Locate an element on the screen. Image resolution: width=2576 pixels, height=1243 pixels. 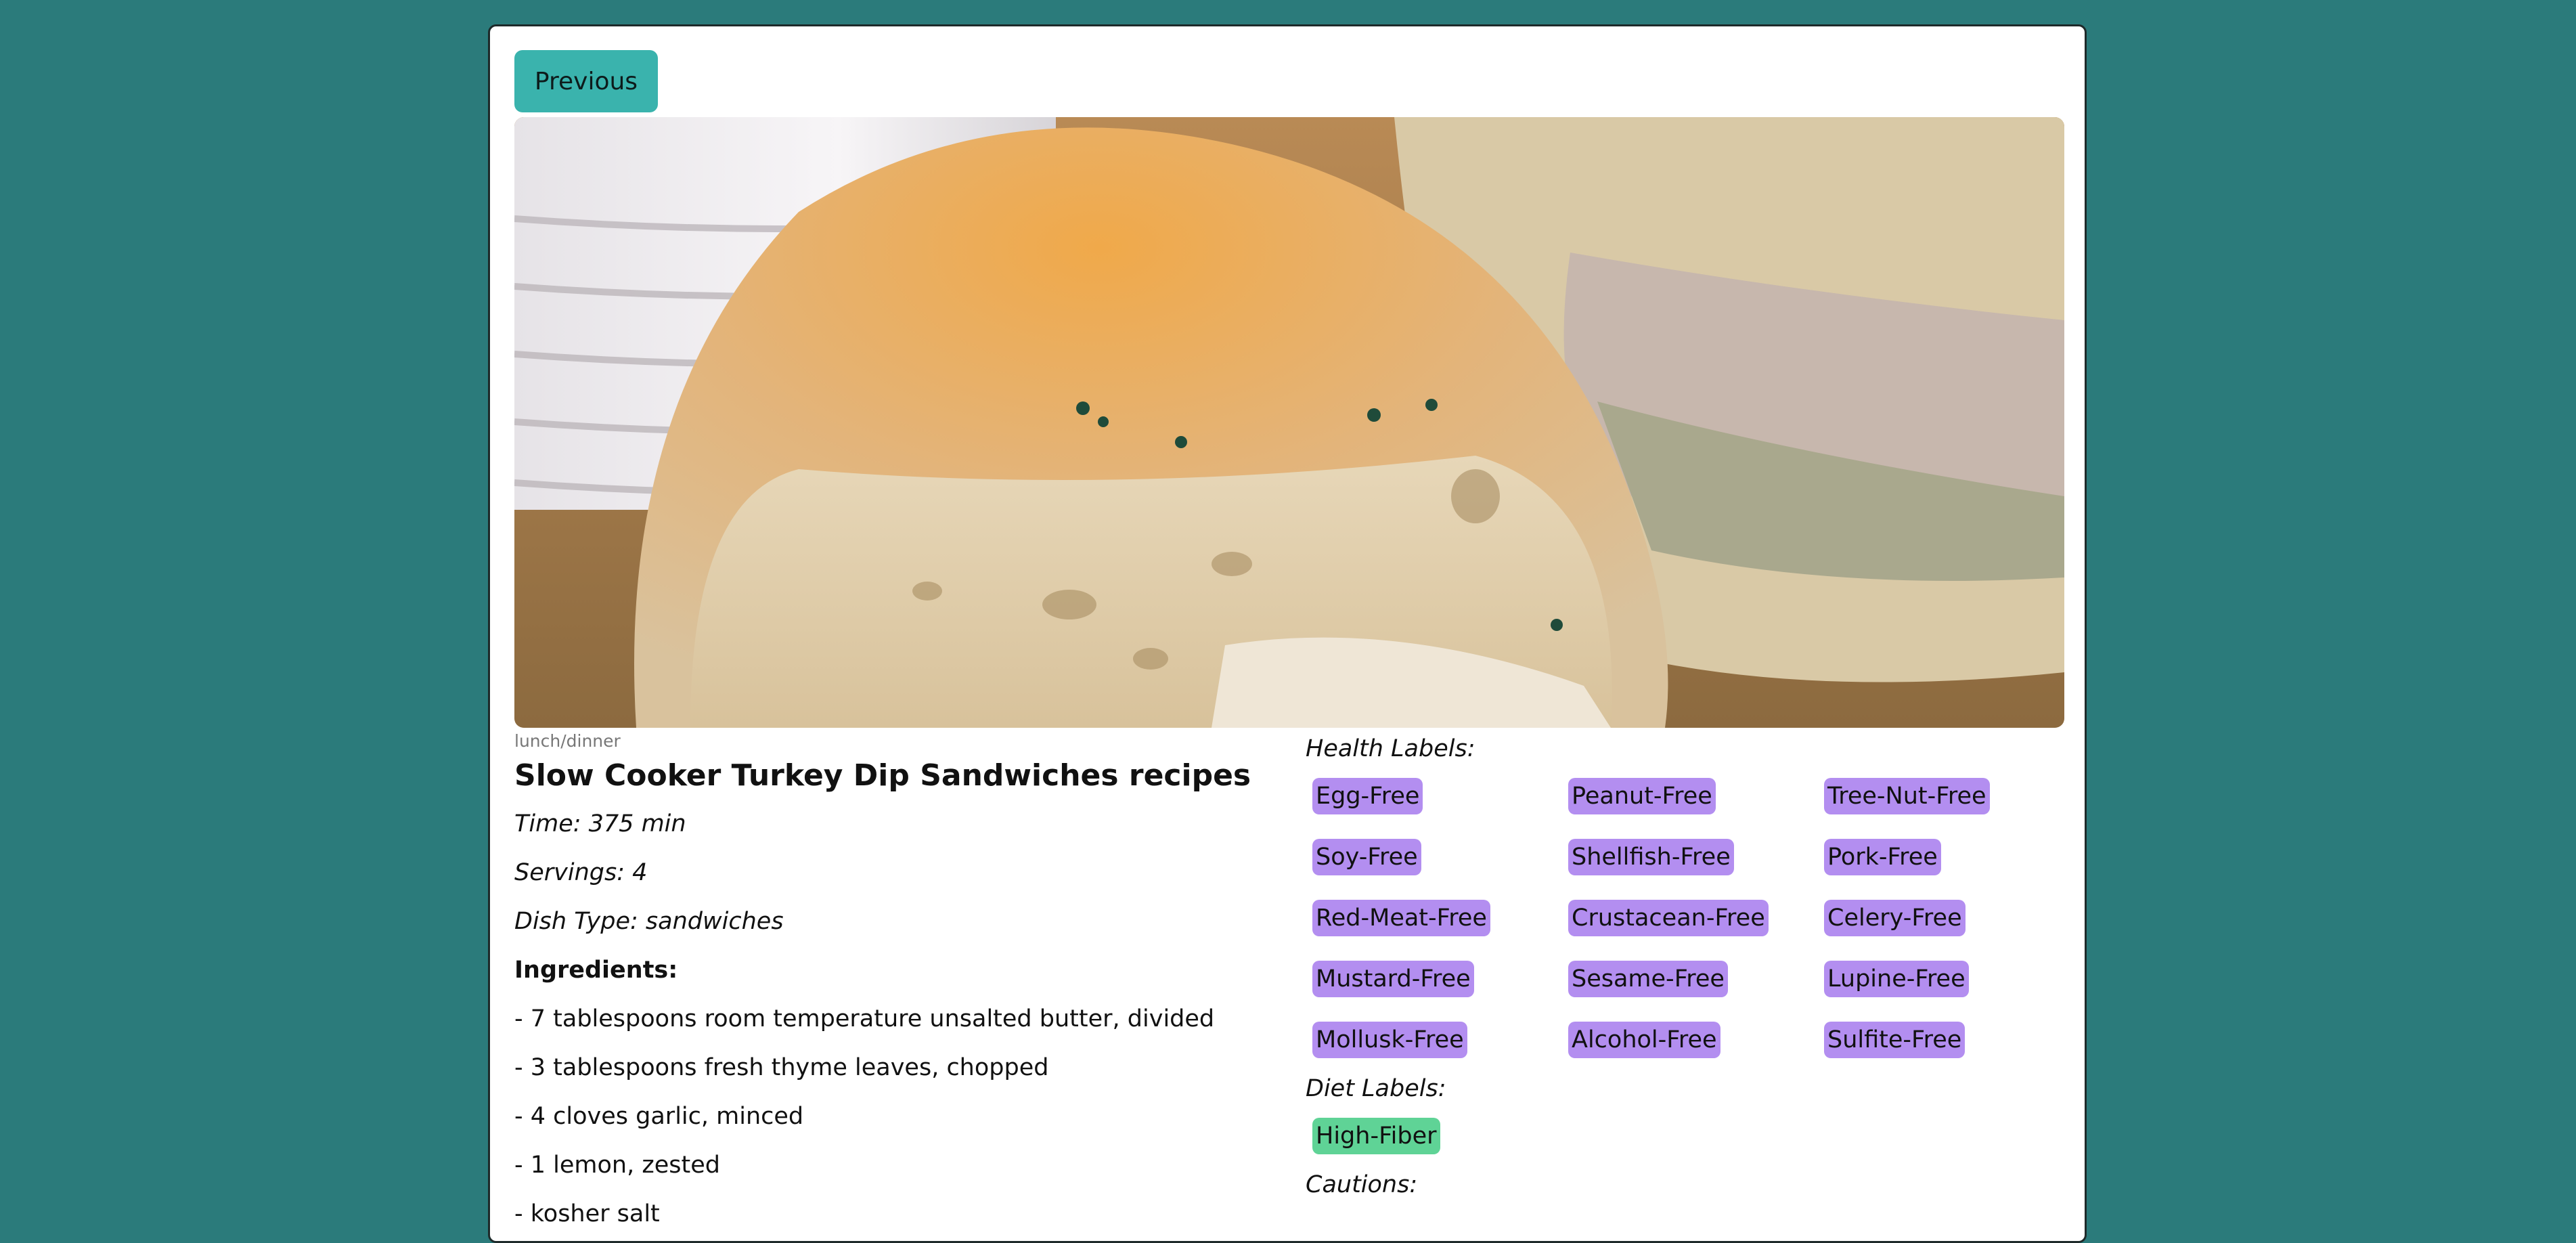
health-label: Mollusk-Free is located at coordinates (1389, 1040).